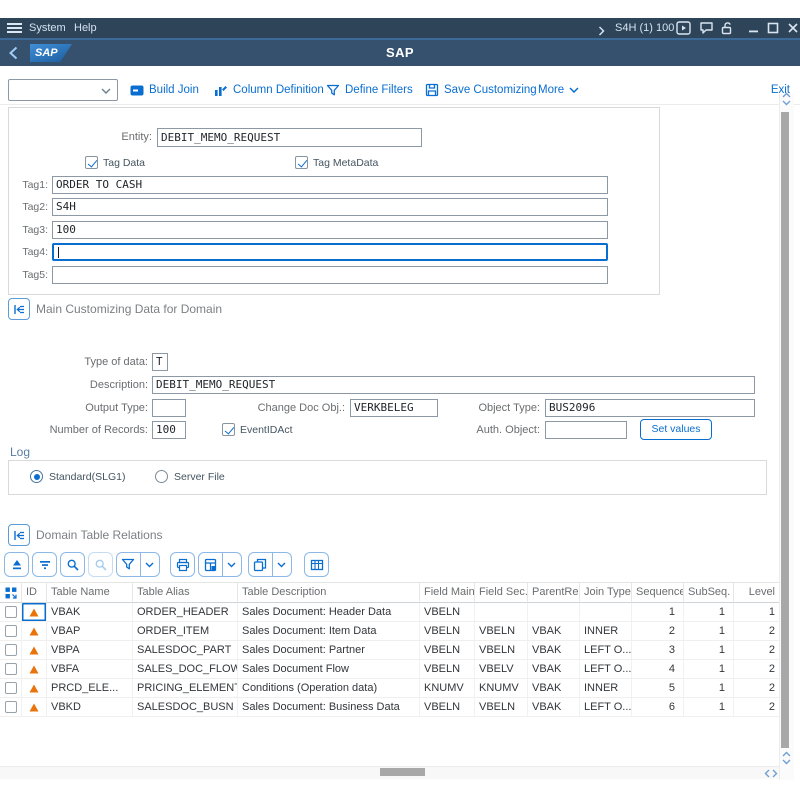 The height and width of the screenshot is (800, 800). I want to click on save-icon, so click(432, 90).